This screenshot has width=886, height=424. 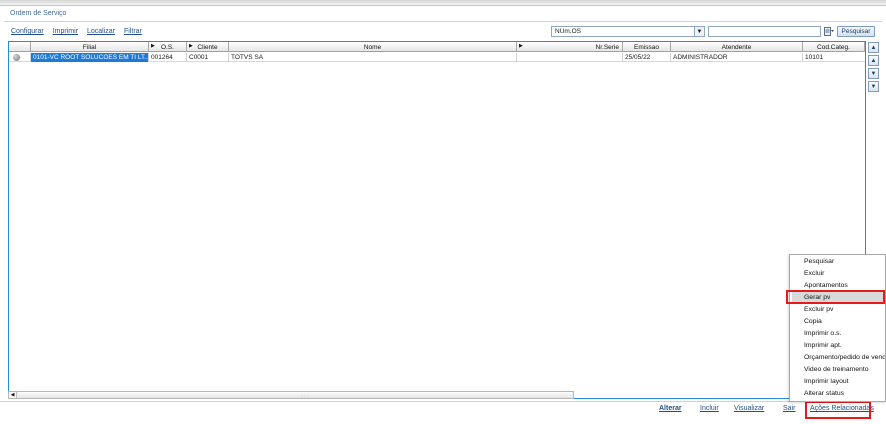 What do you see at coordinates (699, 31) in the screenshot?
I see `chevron-down-icon: ▼` at bounding box center [699, 31].